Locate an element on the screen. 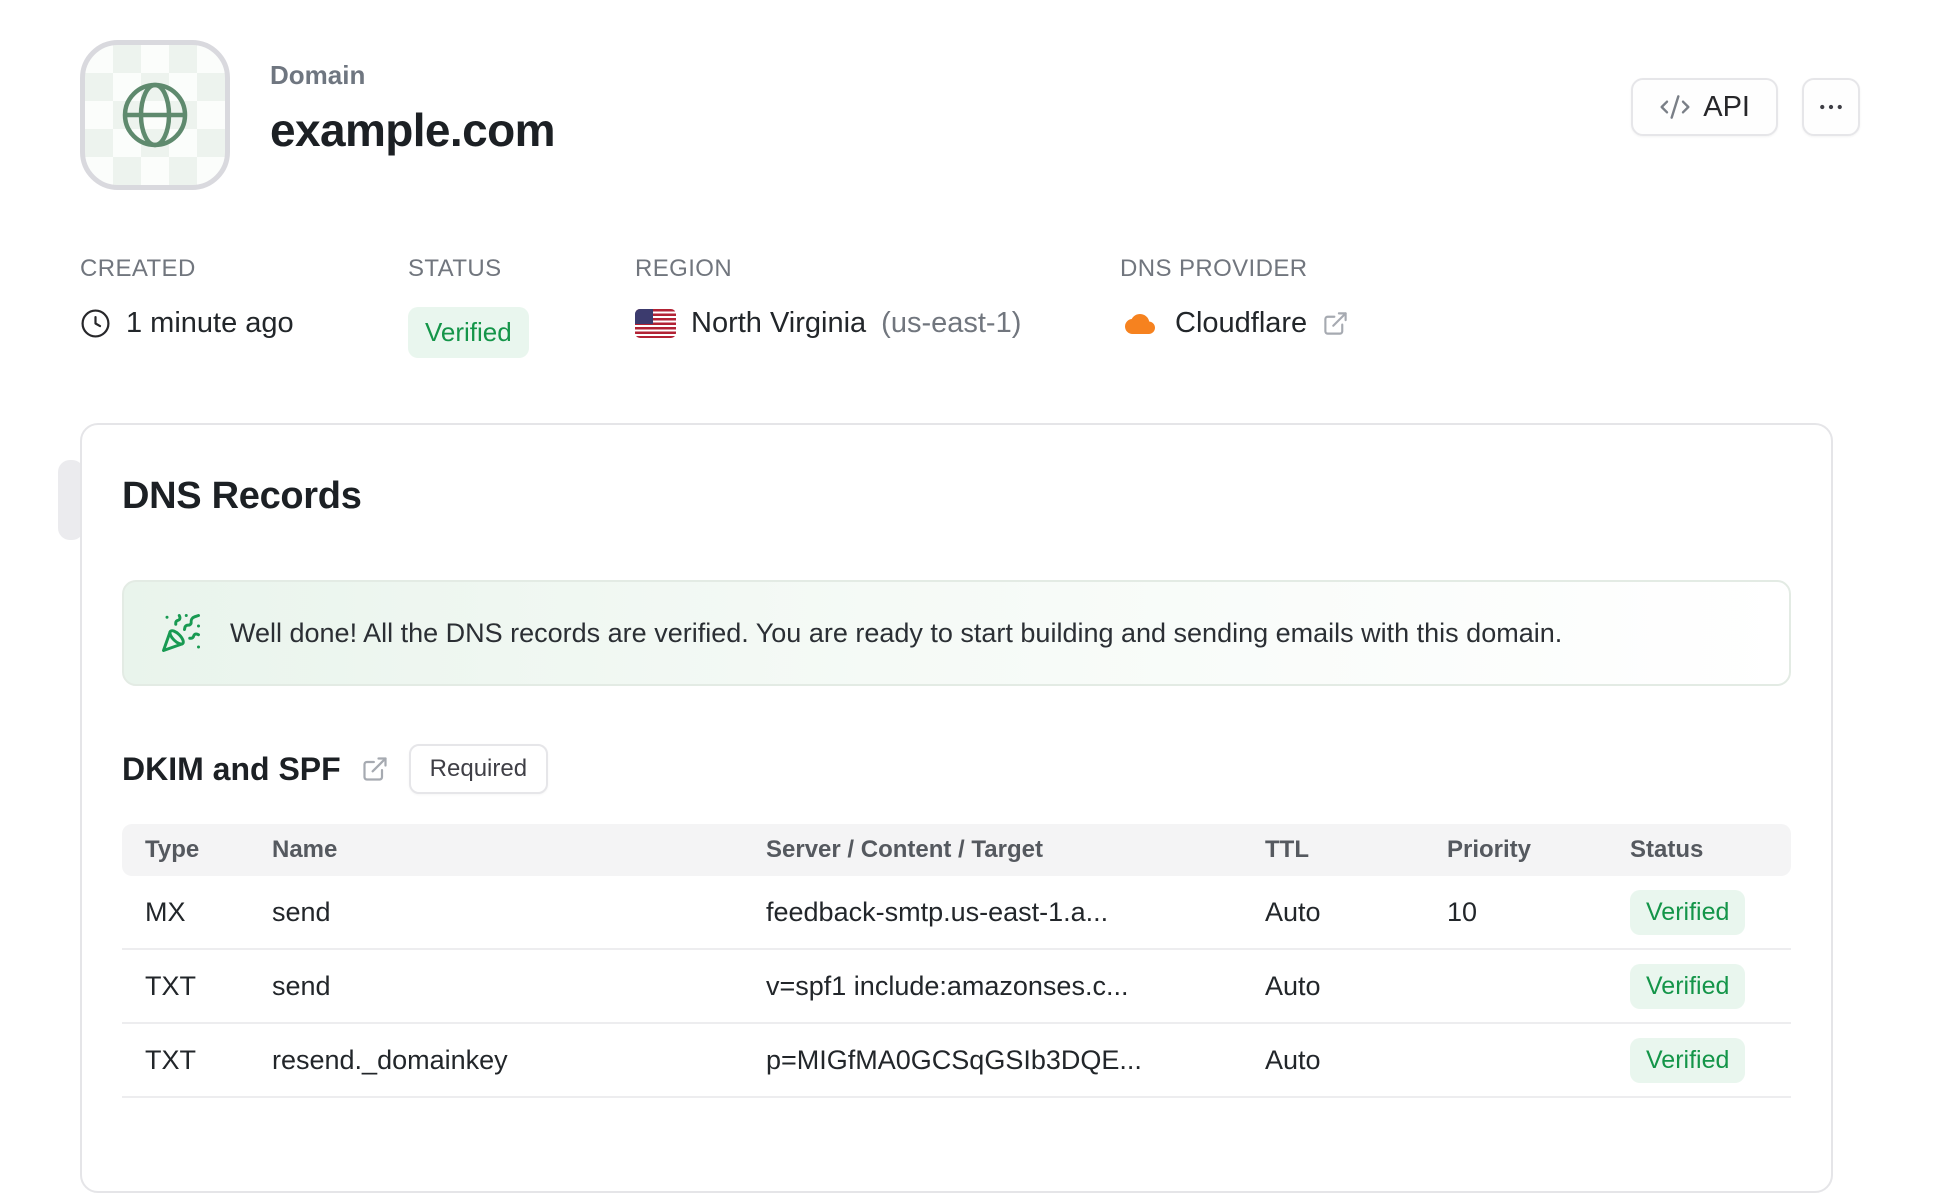 This screenshot has width=1944, height=1193. status-label: STATUS is located at coordinates (455, 268).